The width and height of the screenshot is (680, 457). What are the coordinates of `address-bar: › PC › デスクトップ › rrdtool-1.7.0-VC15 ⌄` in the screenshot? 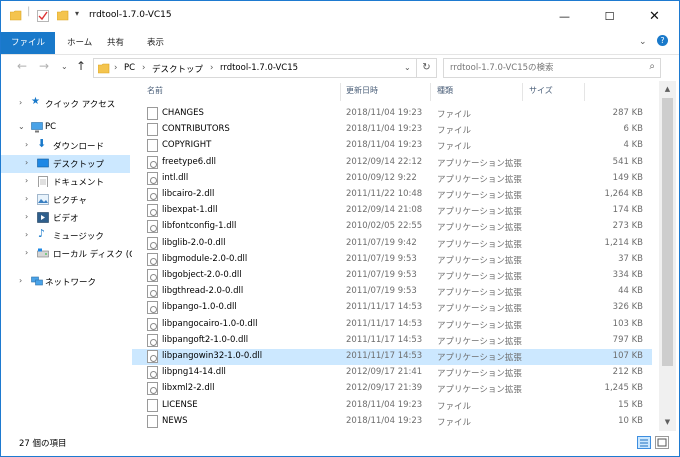 It's located at (255, 68).